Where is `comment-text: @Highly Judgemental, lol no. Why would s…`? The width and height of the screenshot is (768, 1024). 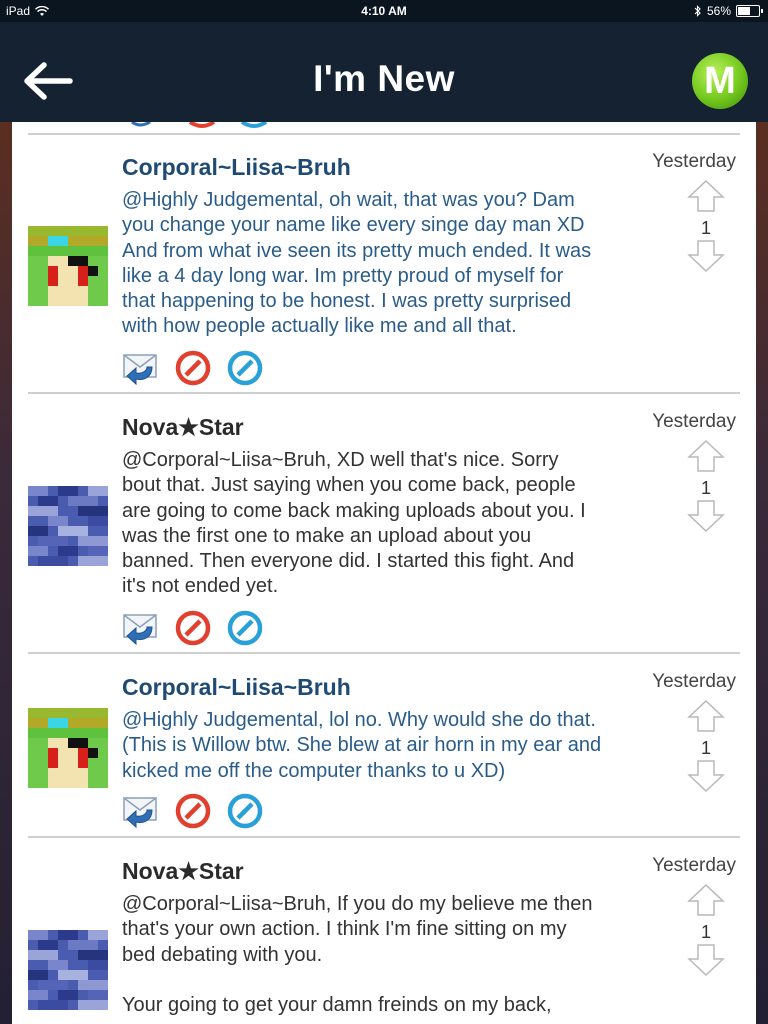 comment-text: @Highly Judgemental, lol no. Why would s… is located at coordinates (362, 745).